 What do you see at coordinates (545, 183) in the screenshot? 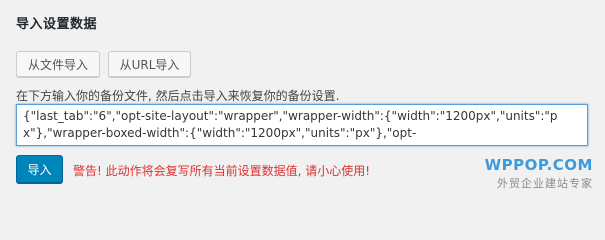
I see `watermark-tagline: 外贸企业建站专家` at bounding box center [545, 183].